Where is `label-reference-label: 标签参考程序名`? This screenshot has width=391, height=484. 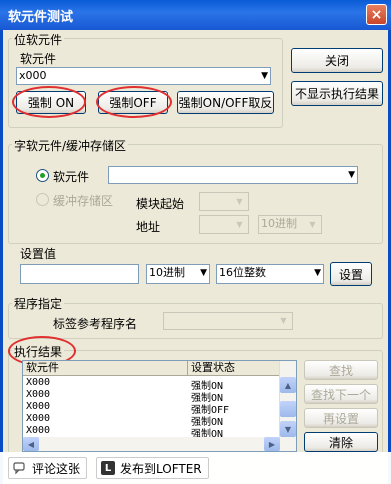
label-reference-label: 标签参考程序名 is located at coordinates (95, 324).